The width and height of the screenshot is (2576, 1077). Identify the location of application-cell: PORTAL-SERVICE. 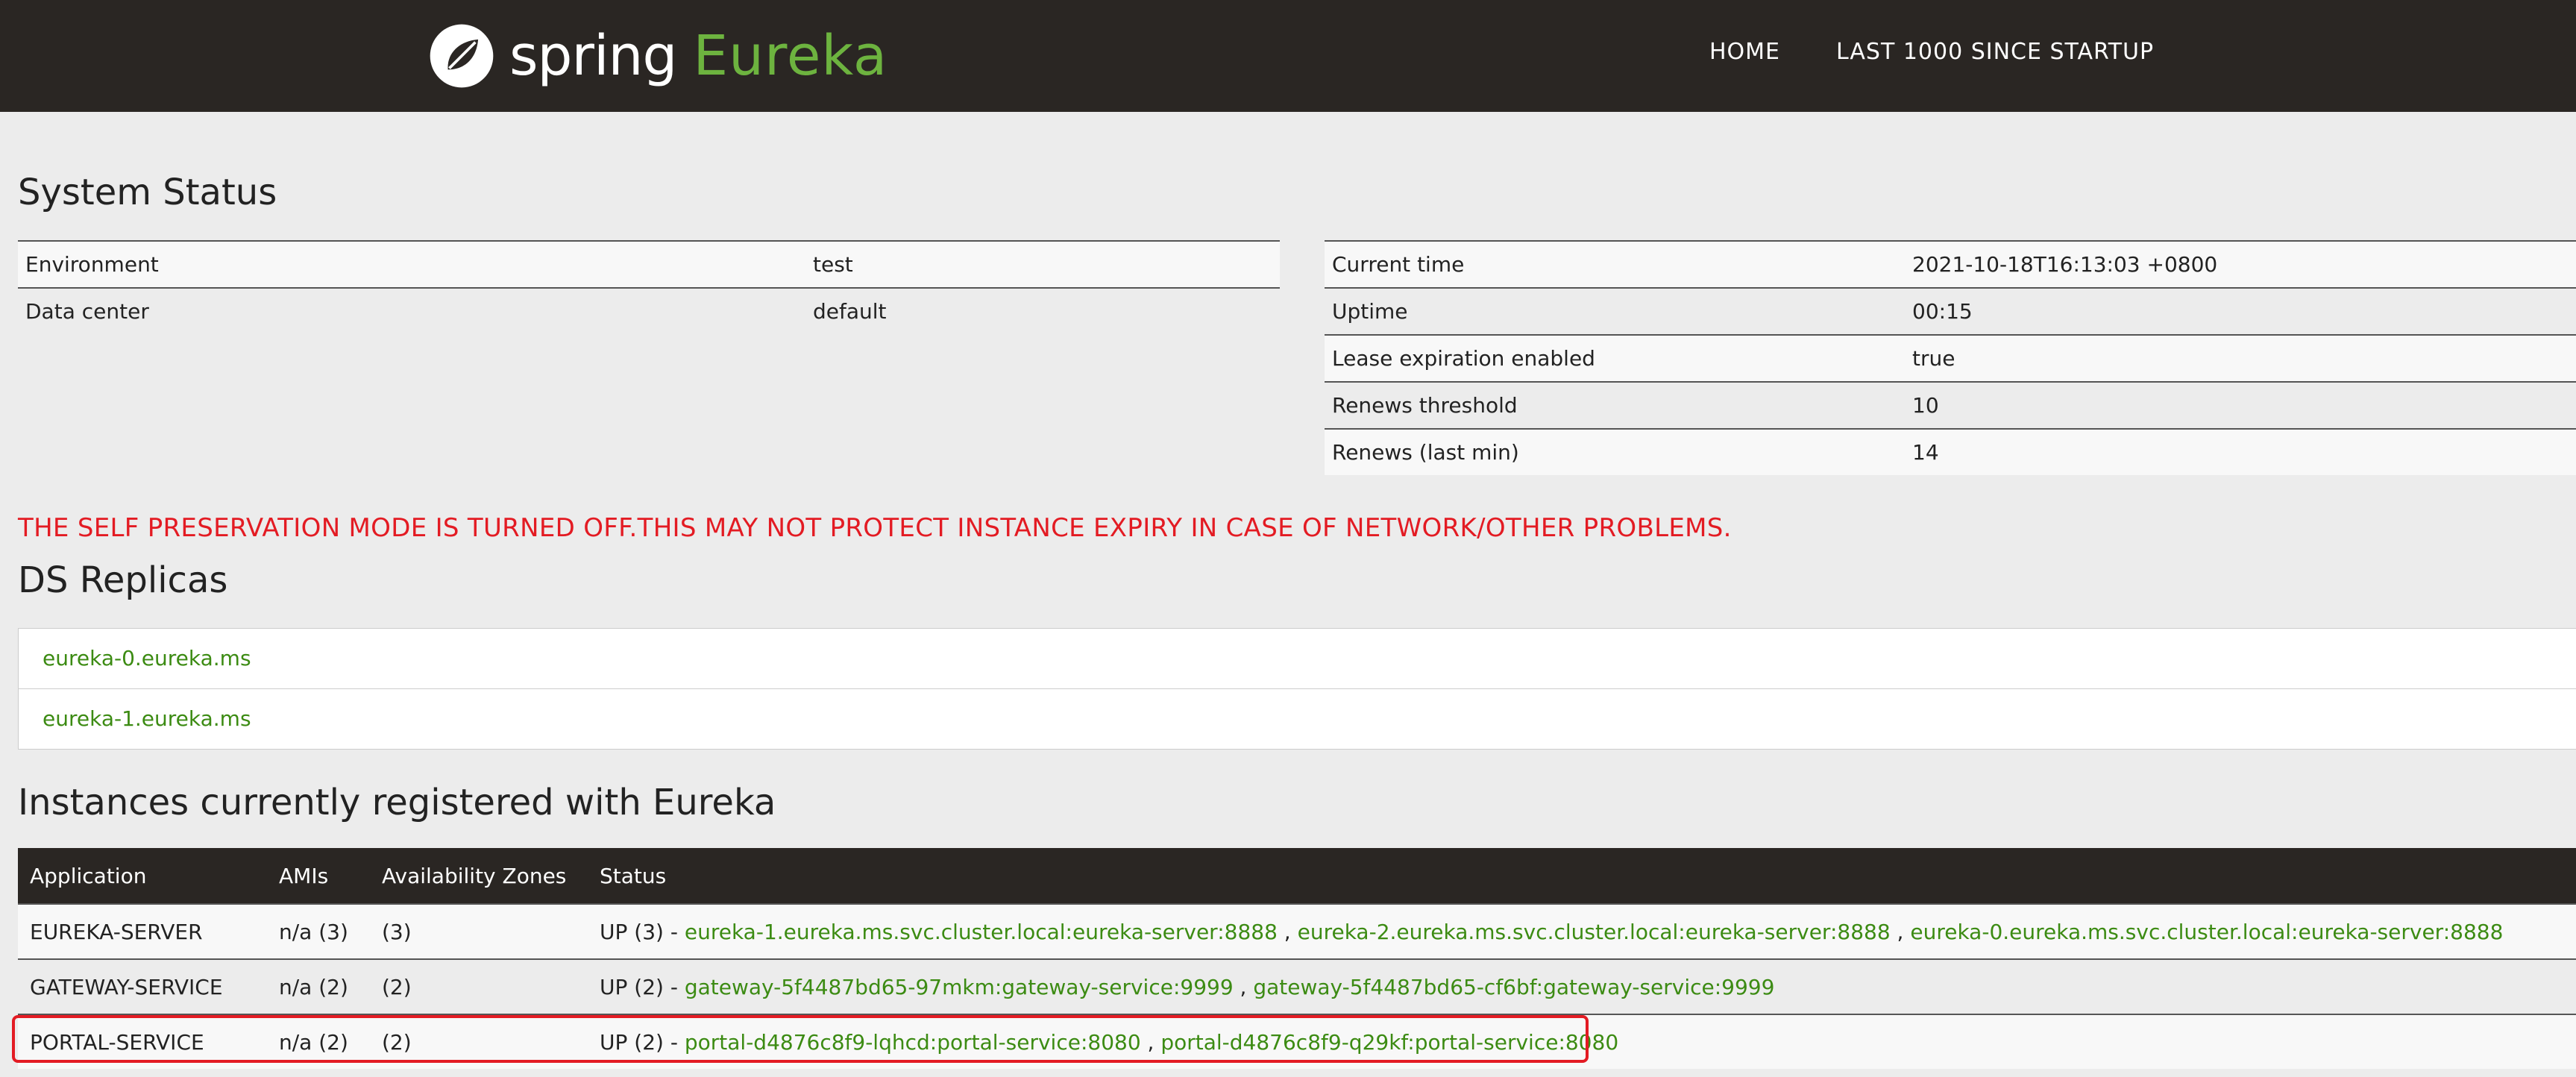
(143, 1041).